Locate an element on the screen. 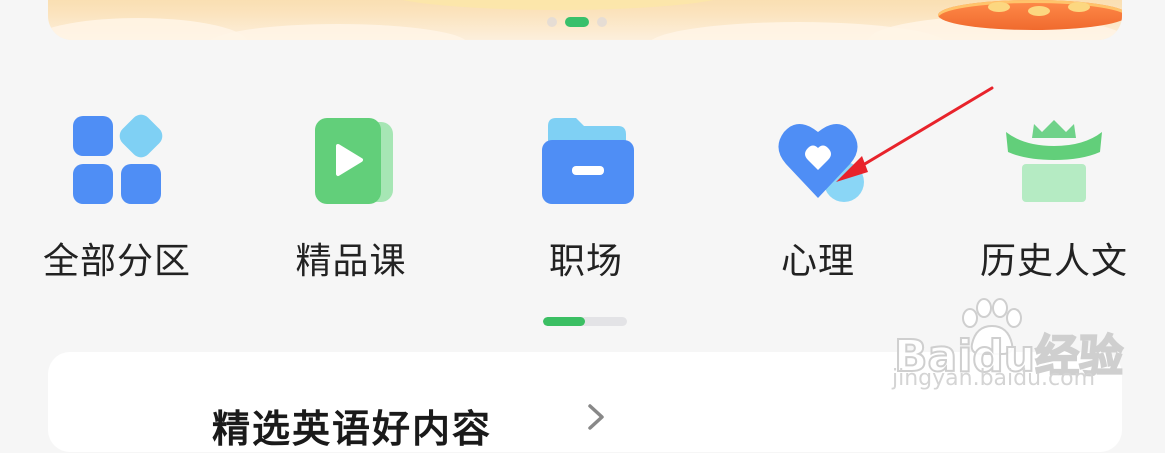 This screenshot has height=453, width=1165. heart-icon is located at coordinates (818, 160).